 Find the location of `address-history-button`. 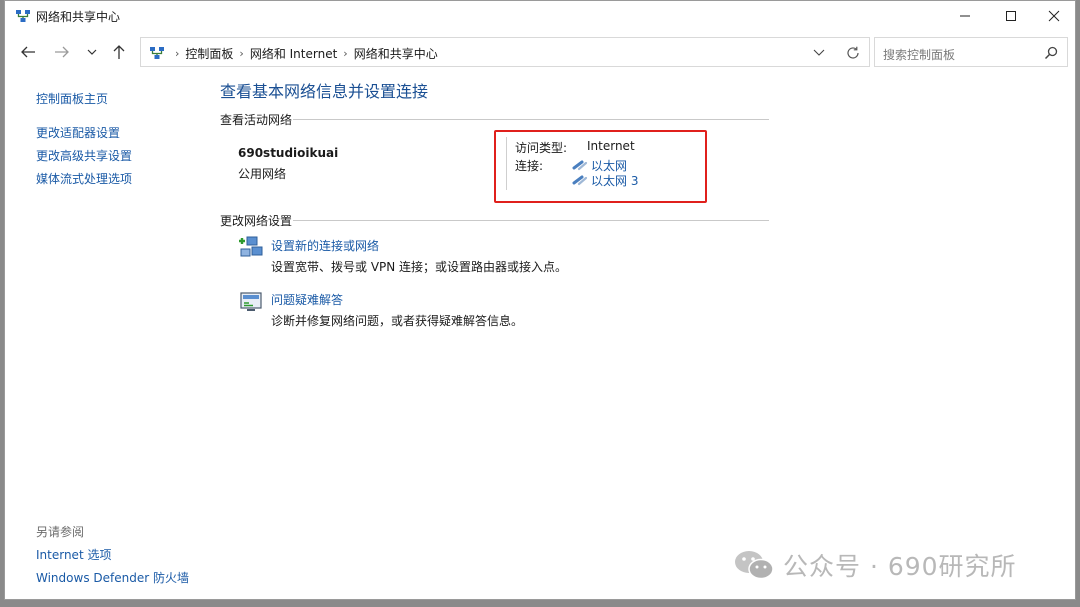

address-history-button is located at coordinates (819, 53).